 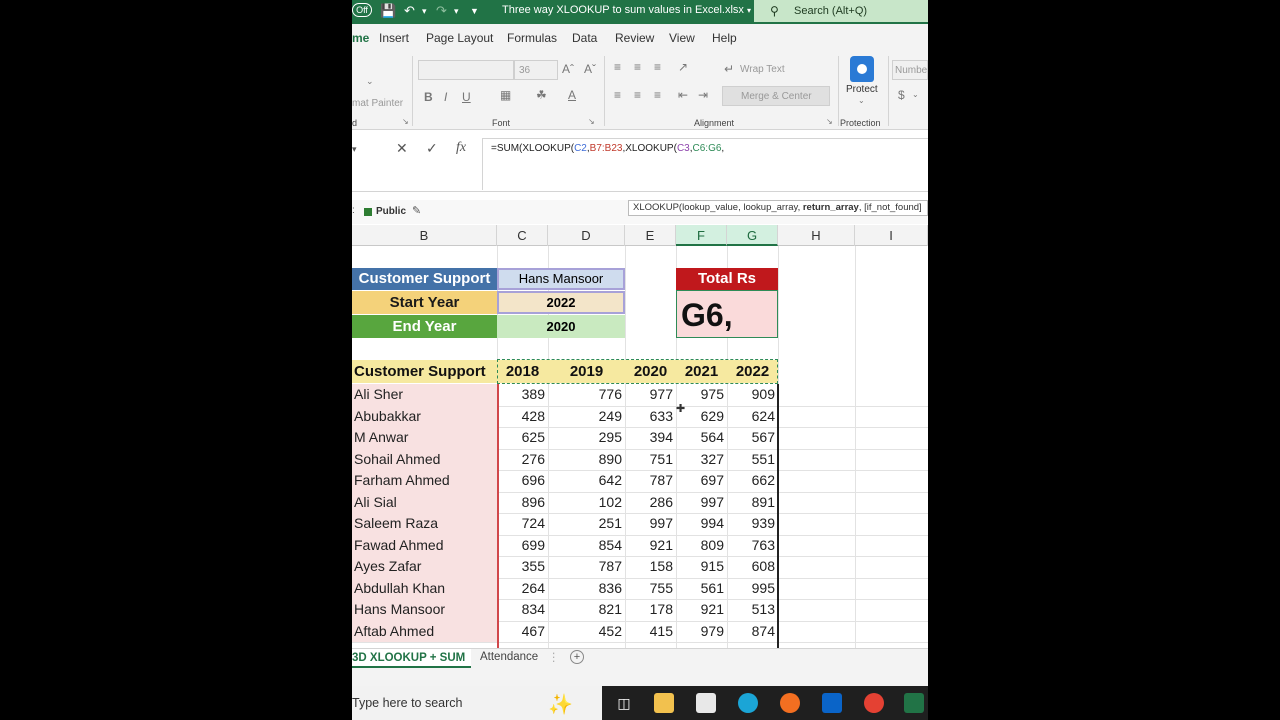 I want to click on font-size-box: 36, so click(x=536, y=70).